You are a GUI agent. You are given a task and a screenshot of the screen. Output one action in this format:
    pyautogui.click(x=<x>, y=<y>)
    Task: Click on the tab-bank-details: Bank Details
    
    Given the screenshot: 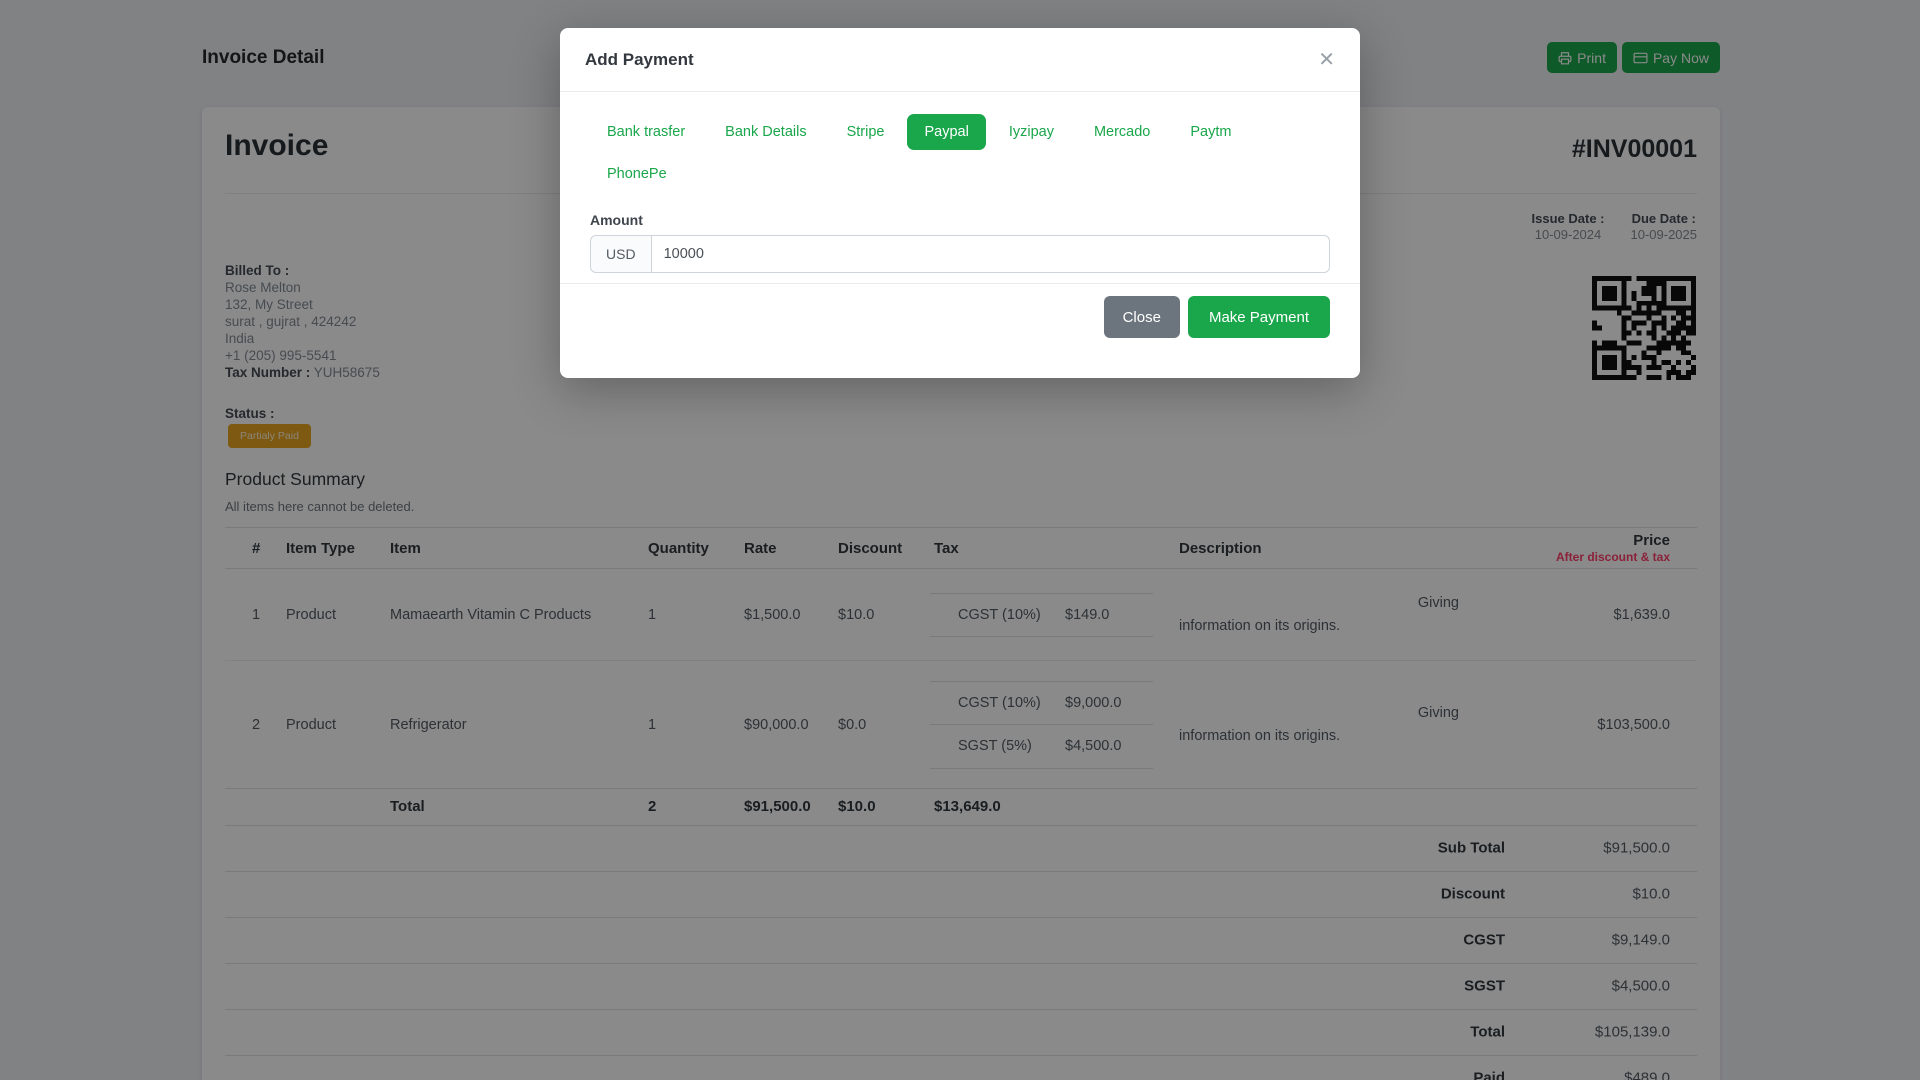 What is the action you would take?
    pyautogui.click(x=765, y=132)
    